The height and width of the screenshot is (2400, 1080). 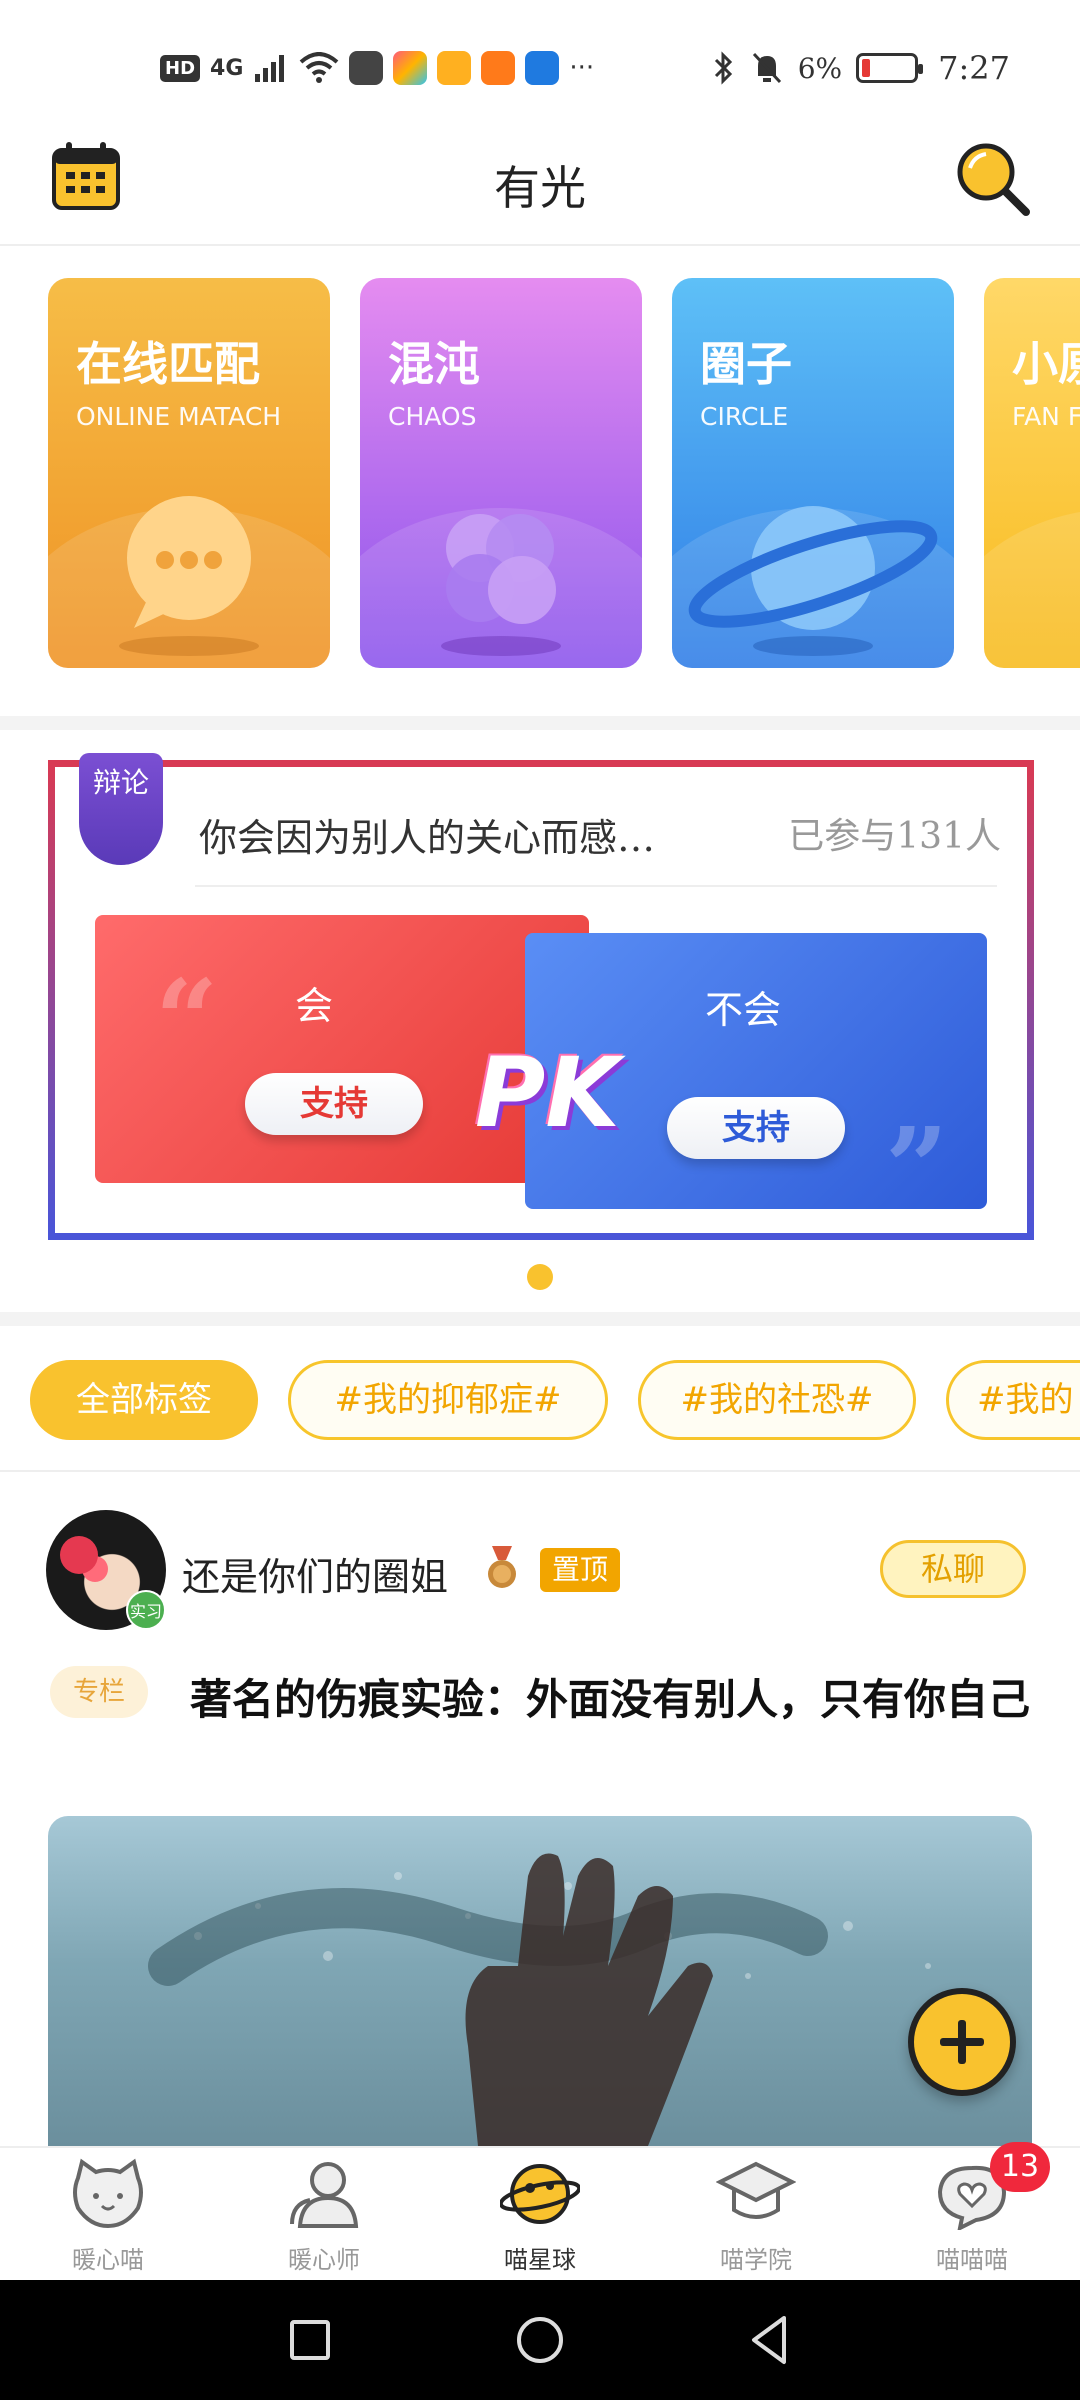 I want to click on pk-logo: PK, so click(x=547, y=1093).